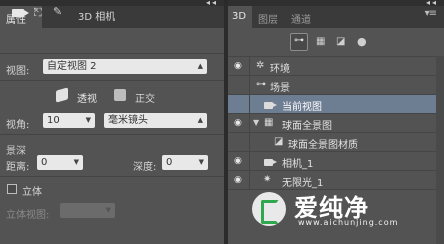  What do you see at coordinates (145, 97) in the screenshot?
I see `orthographic-option: 正交` at bounding box center [145, 97].